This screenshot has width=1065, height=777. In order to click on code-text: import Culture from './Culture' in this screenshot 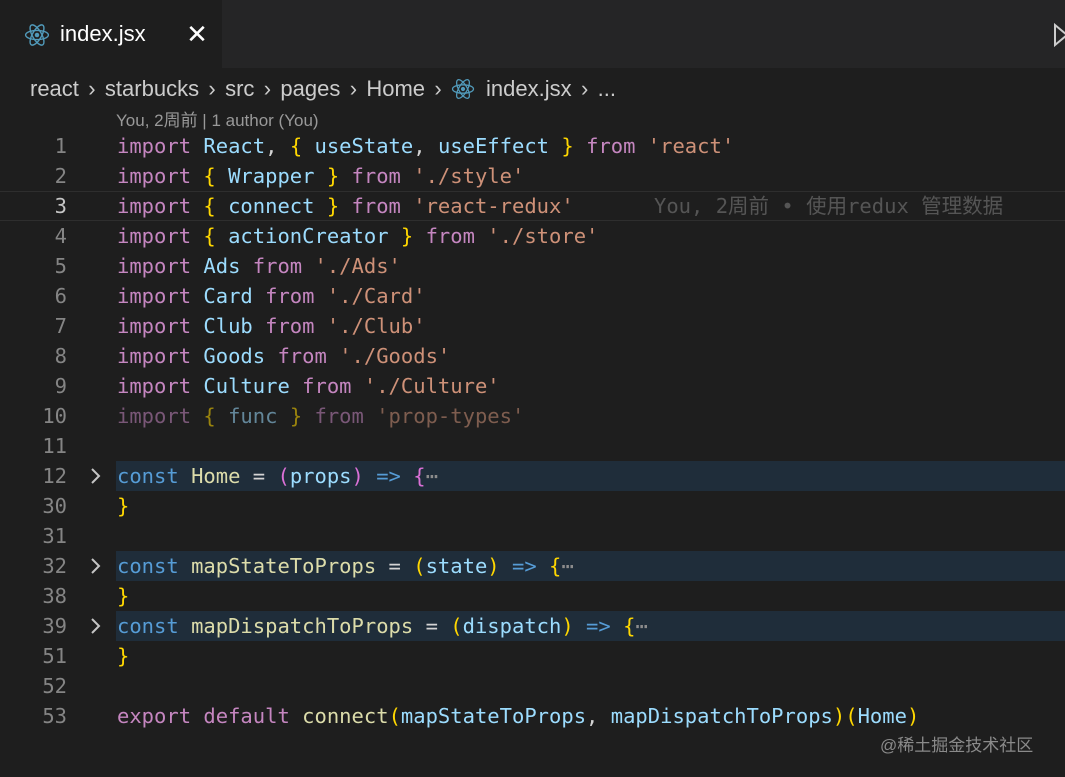, I will do `click(308, 386)`.